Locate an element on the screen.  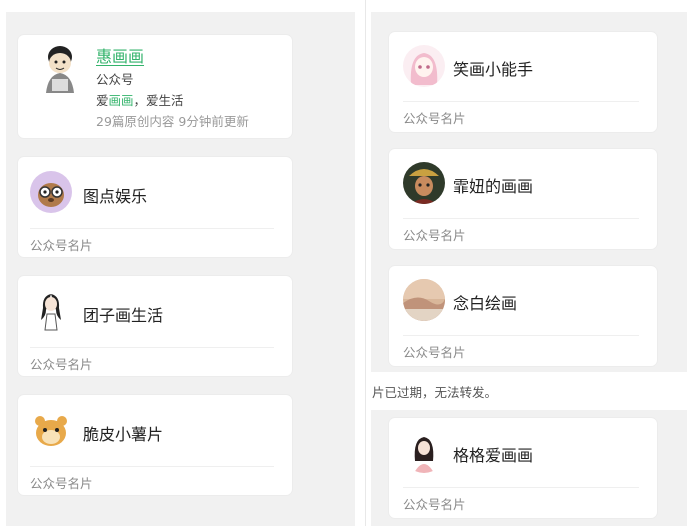
account-name: 念白绘画 is located at coordinates (485, 303).